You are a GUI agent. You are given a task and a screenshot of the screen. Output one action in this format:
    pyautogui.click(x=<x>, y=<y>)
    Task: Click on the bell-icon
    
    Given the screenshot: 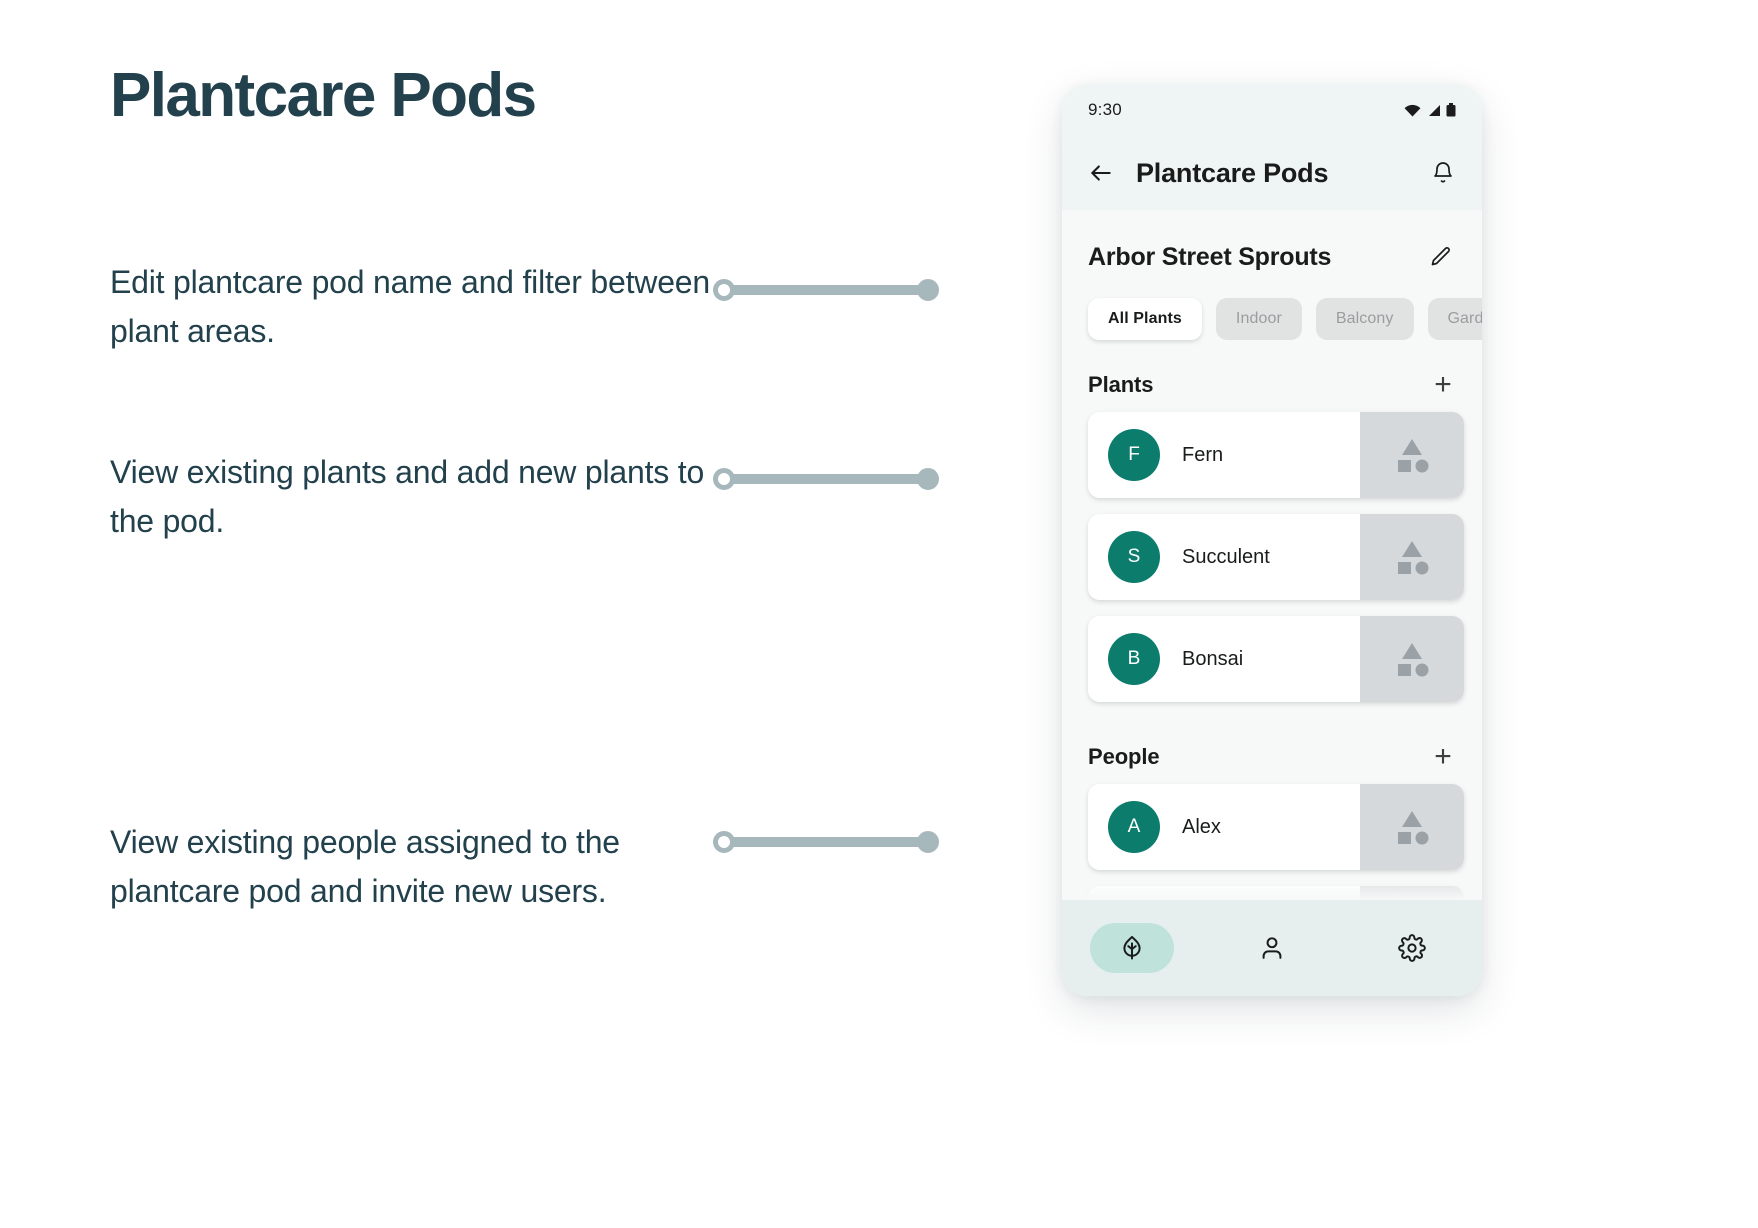 What is the action you would take?
    pyautogui.click(x=1443, y=173)
    